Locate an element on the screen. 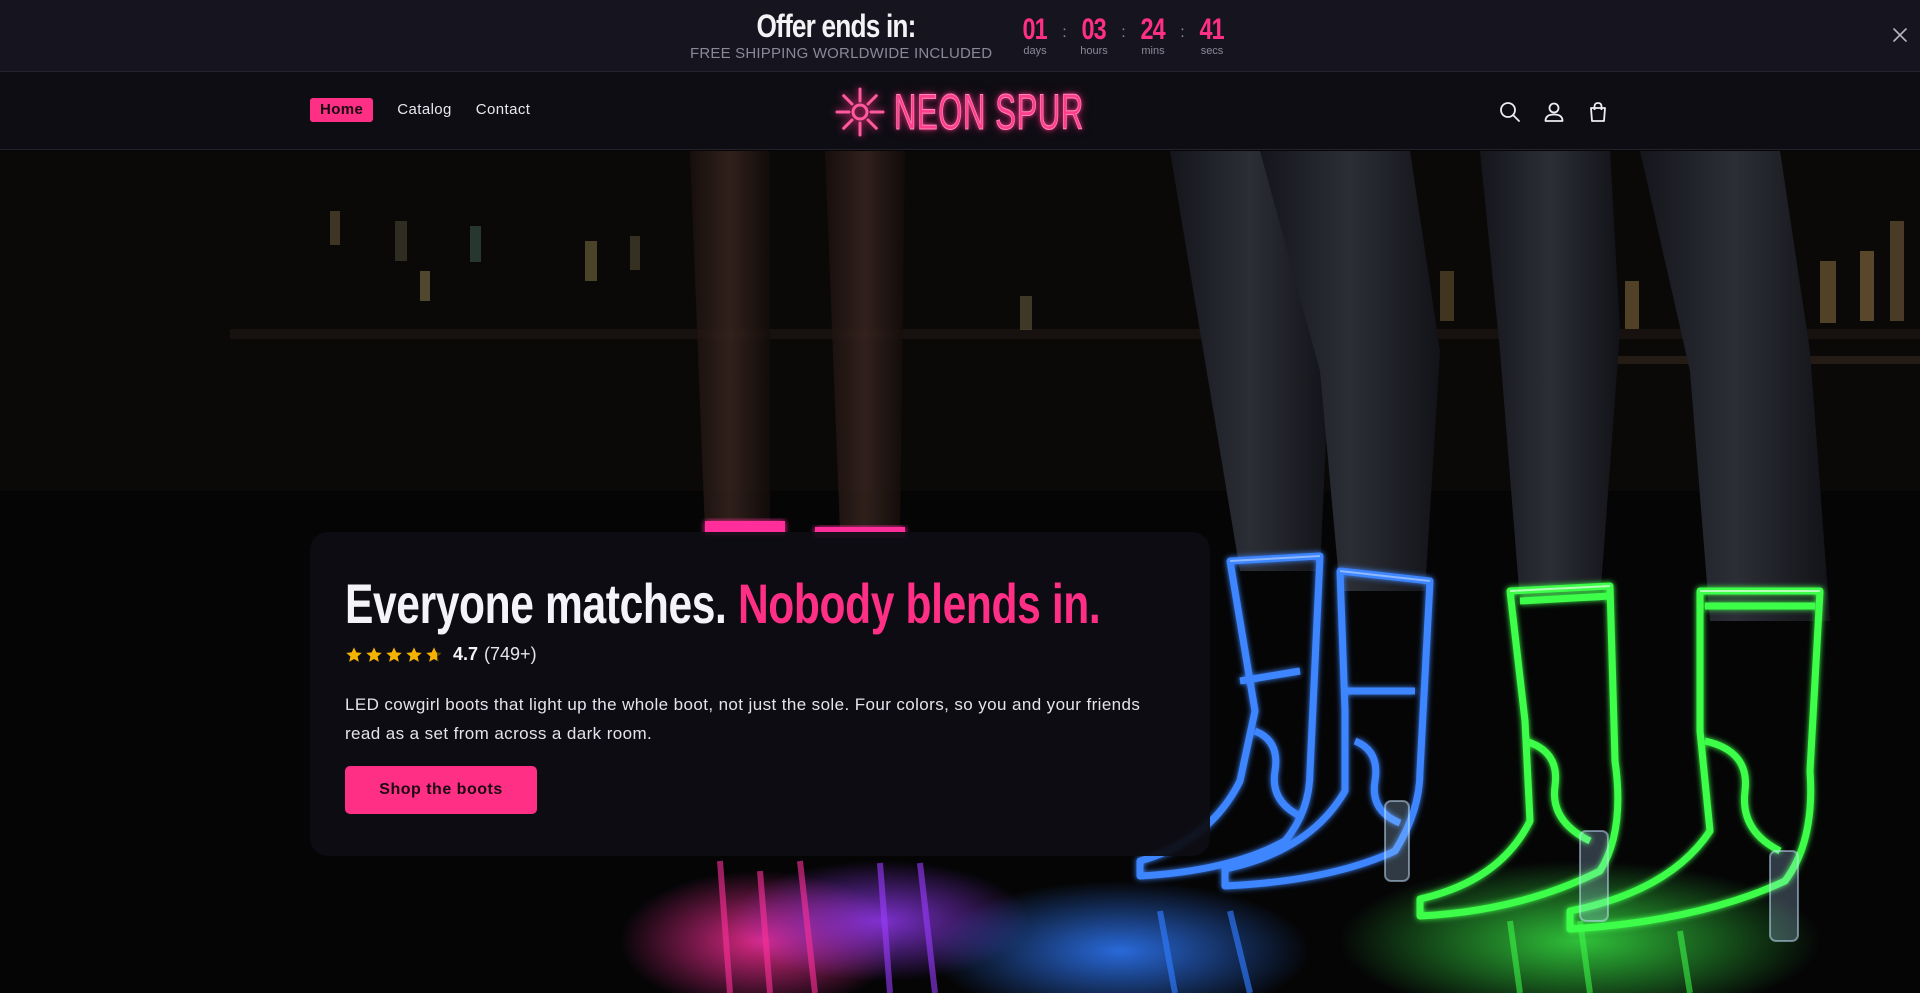 The width and height of the screenshot is (1920, 993). hero-heading: Everyone matches. Nobody blends in. is located at coordinates (723, 604).